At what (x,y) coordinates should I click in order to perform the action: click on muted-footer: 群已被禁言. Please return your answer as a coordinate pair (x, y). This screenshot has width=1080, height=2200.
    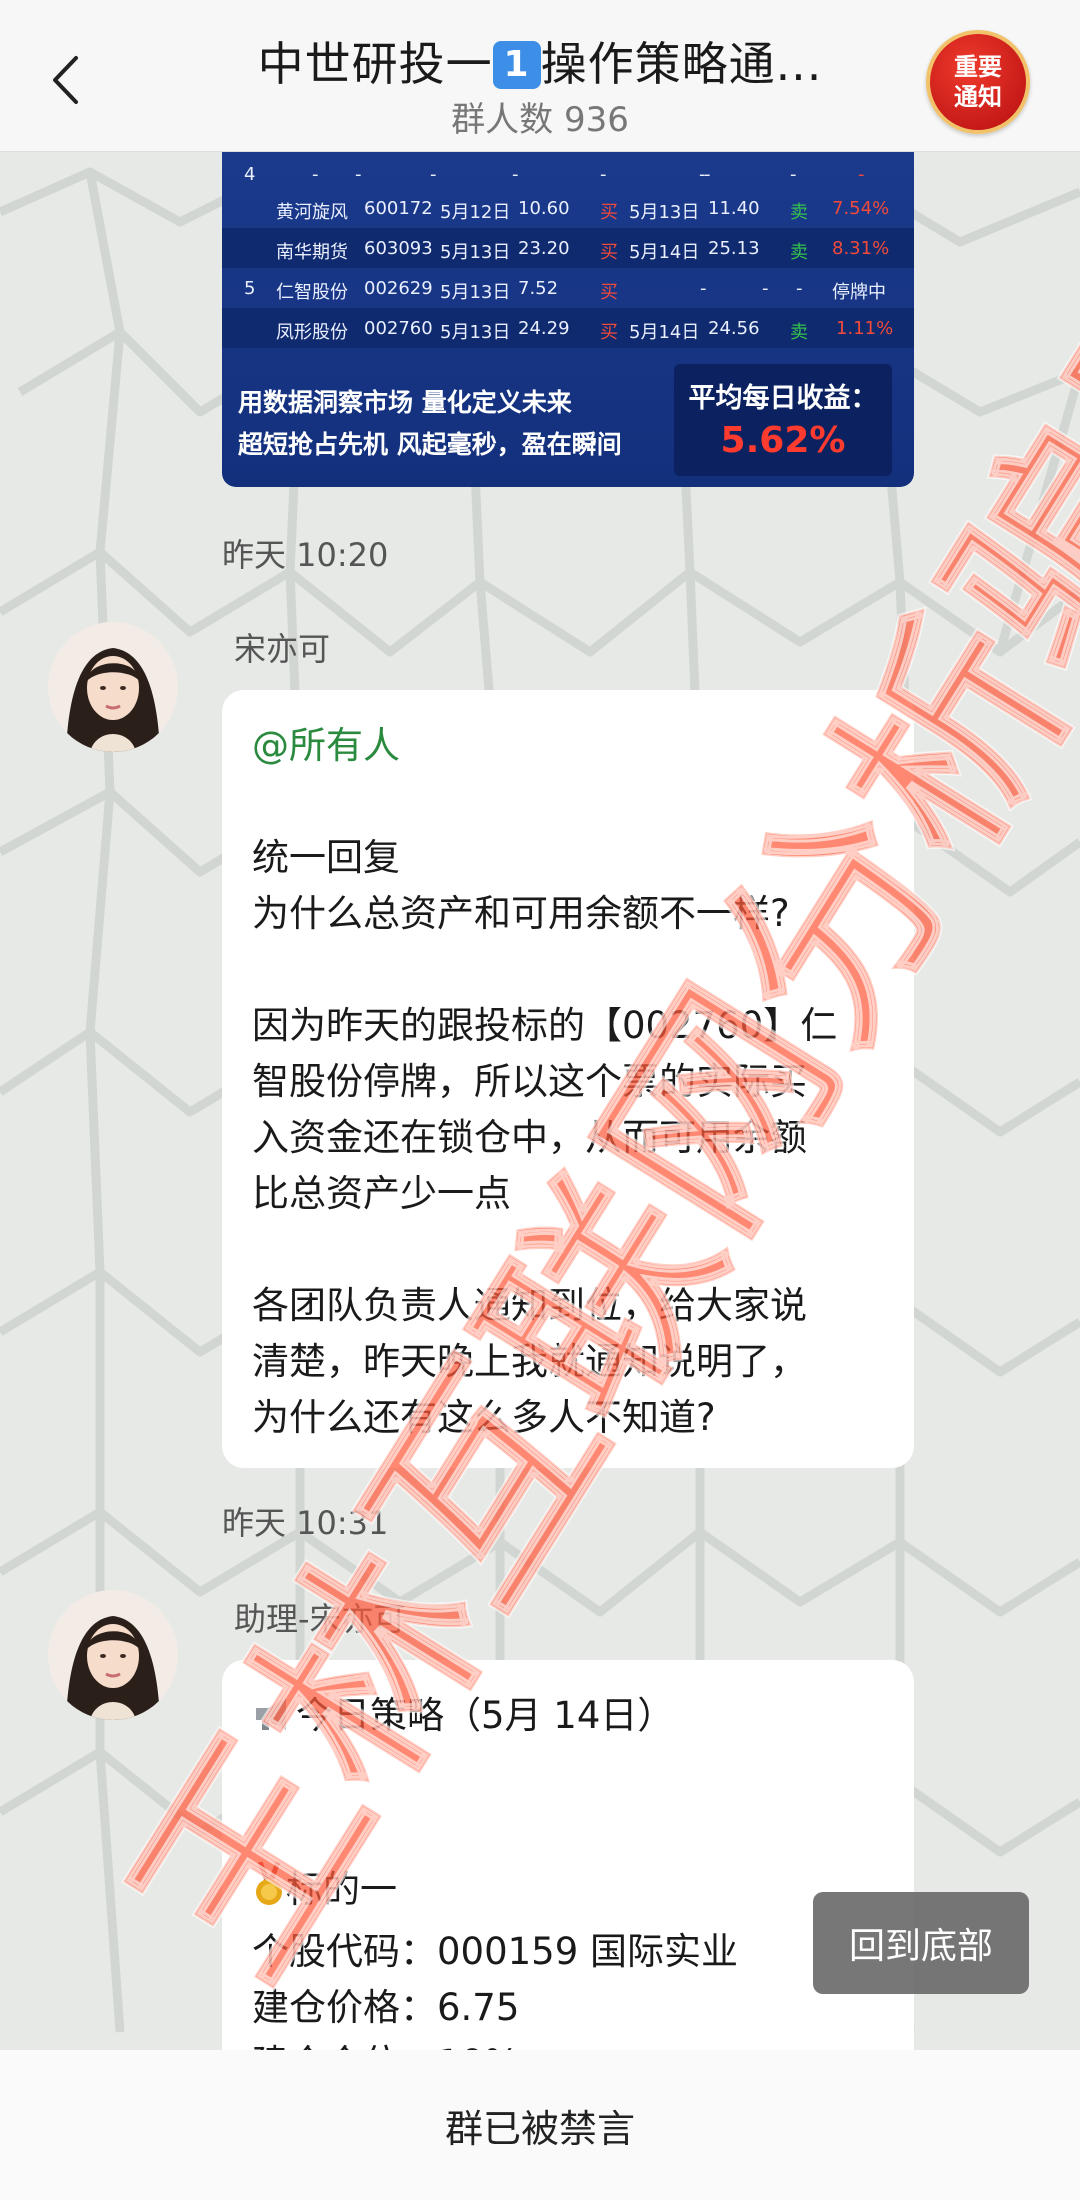
    Looking at the image, I should click on (540, 2125).